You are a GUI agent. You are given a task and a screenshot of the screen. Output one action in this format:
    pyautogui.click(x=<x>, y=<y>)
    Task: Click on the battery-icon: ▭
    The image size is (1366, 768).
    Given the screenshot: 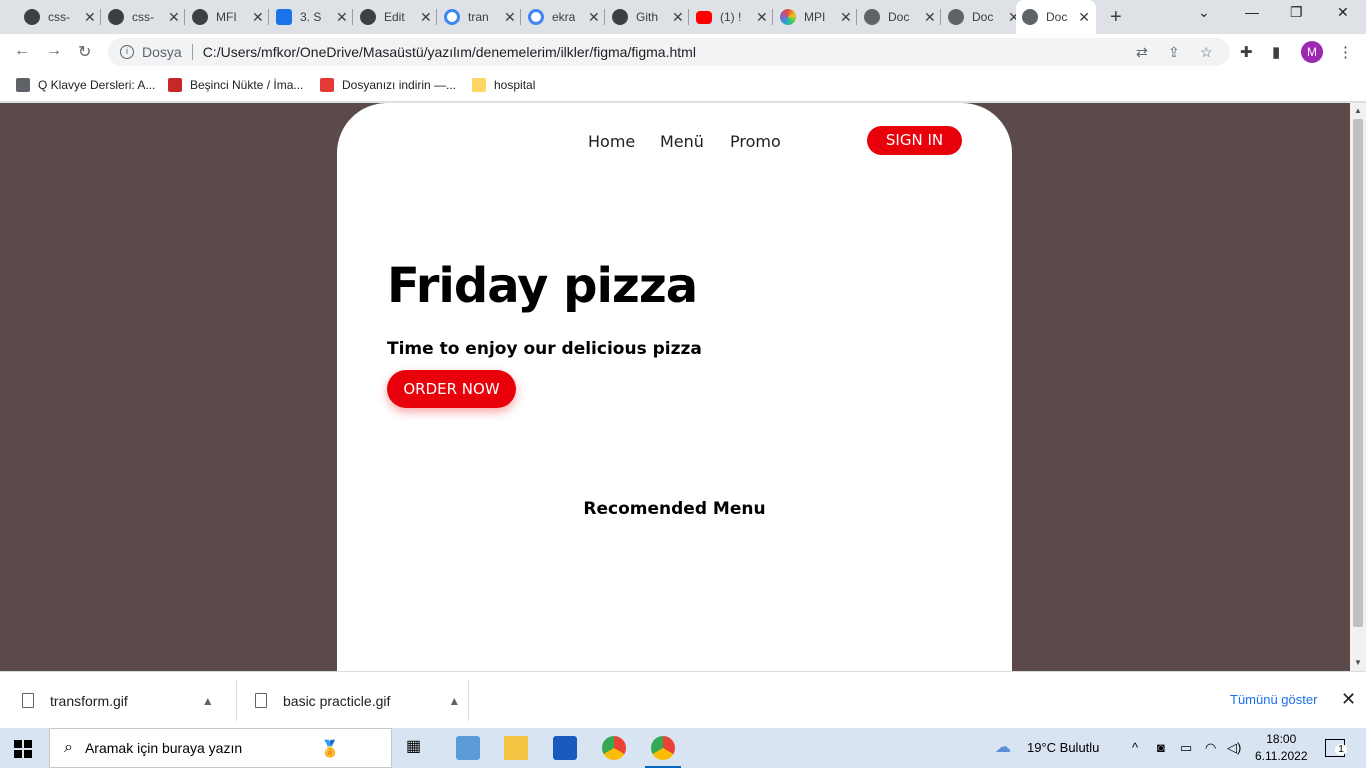 What is the action you would take?
    pyautogui.click(x=1186, y=748)
    